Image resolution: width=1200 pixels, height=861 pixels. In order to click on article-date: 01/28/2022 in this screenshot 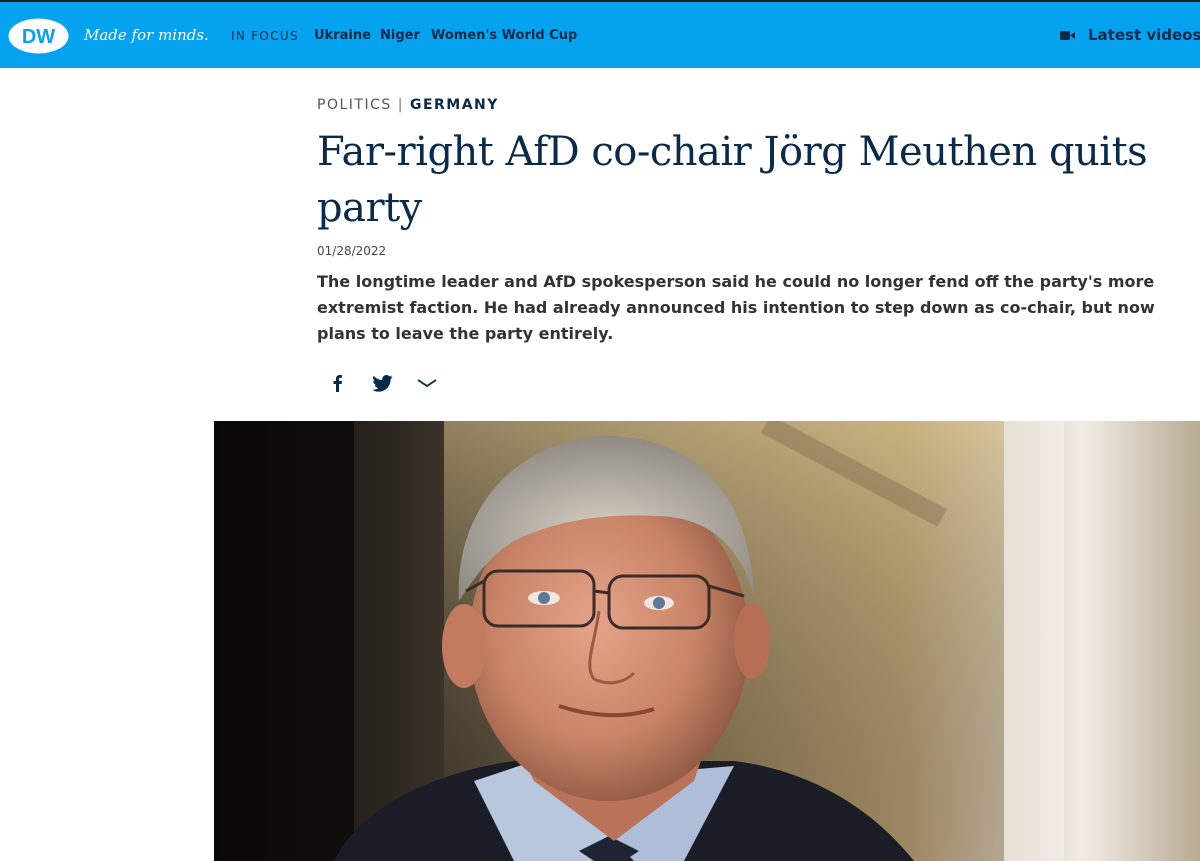, I will do `click(352, 251)`.